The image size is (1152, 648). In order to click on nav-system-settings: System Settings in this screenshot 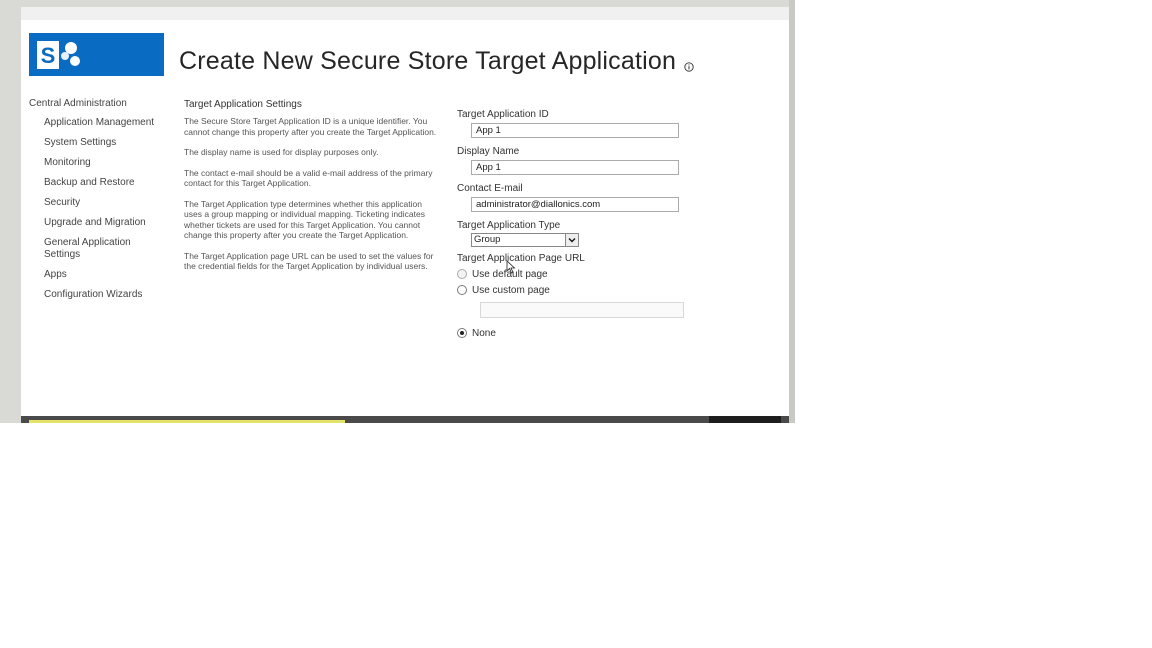, I will do `click(106, 143)`.